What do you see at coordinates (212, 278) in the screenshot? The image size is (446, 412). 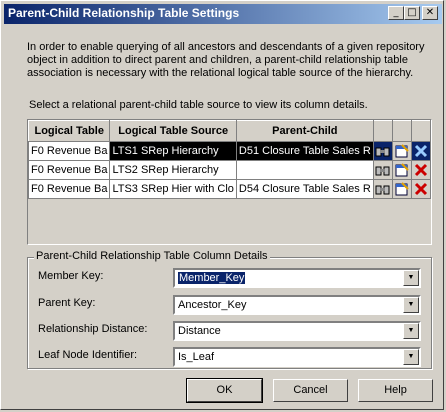 I see `member-key-value: Member_Key` at bounding box center [212, 278].